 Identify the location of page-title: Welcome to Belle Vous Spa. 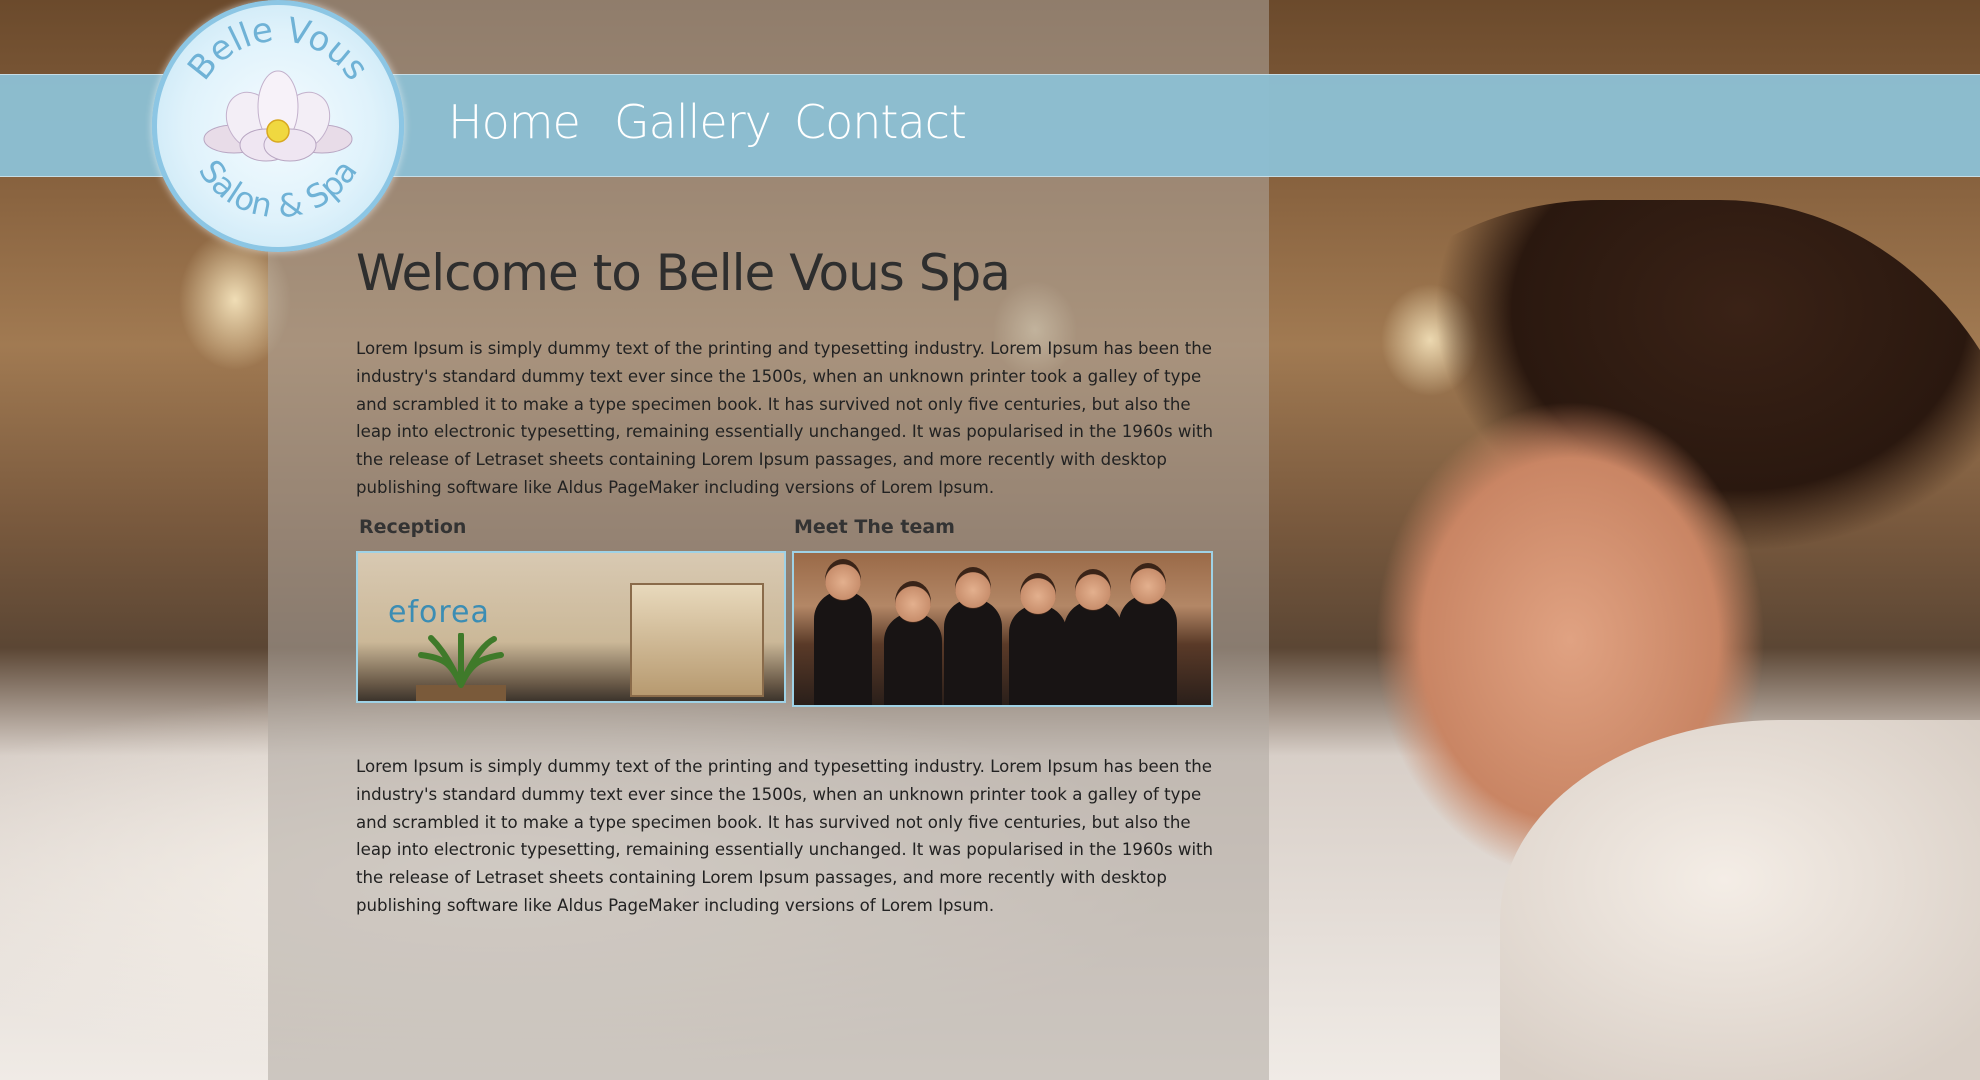
(683, 273).